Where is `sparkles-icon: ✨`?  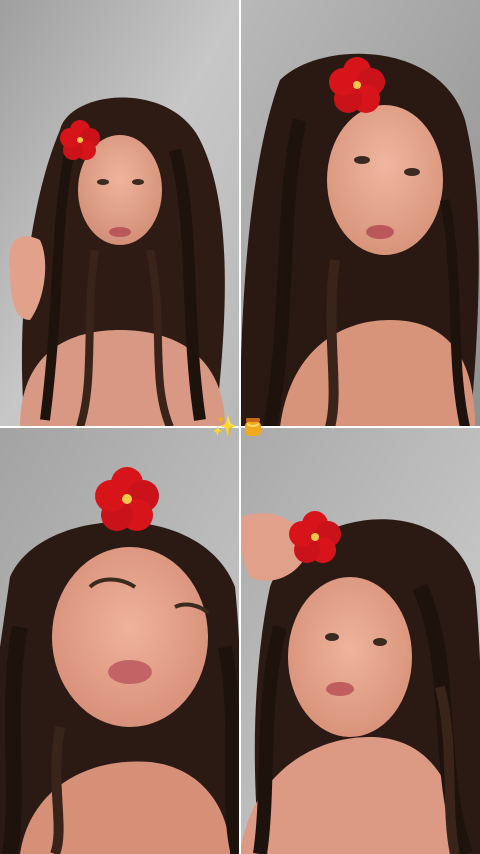
sparkles-icon: ✨ is located at coordinates (224, 426).